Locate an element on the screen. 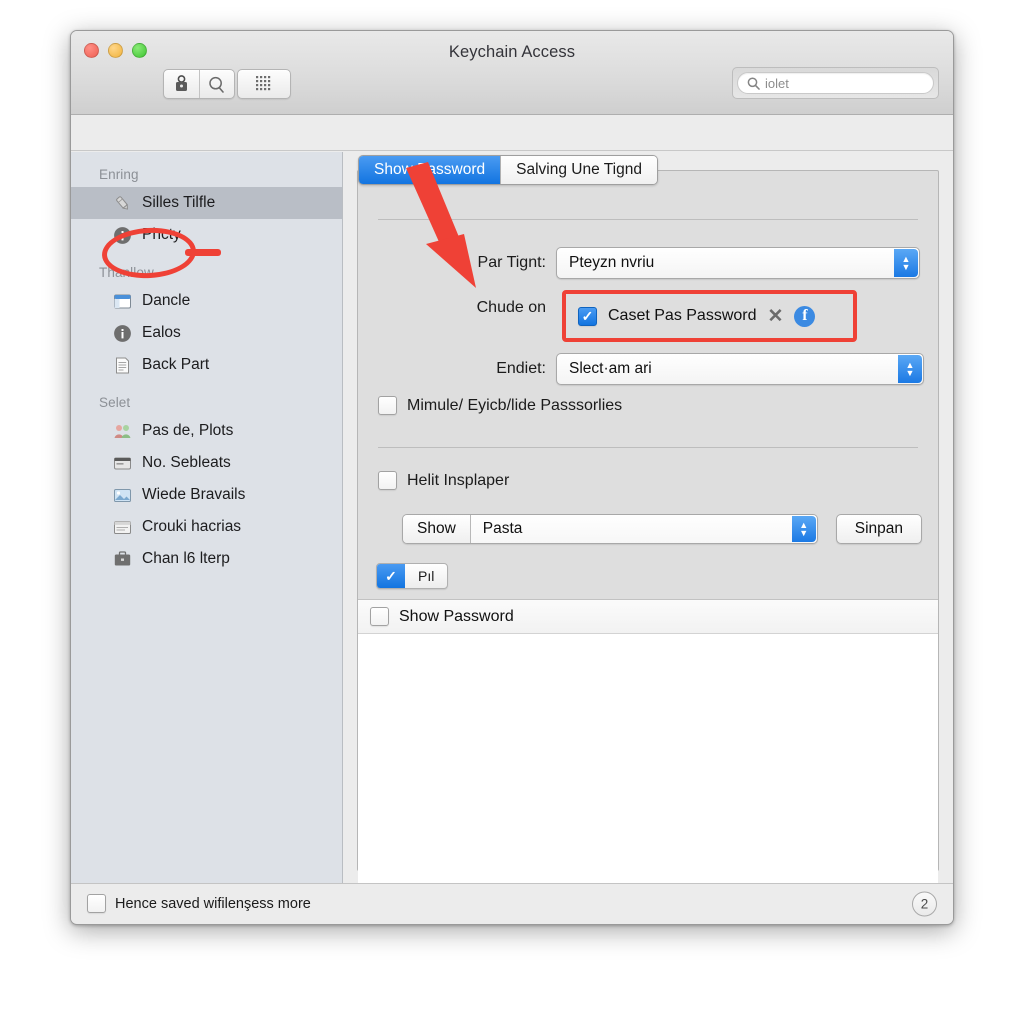 The height and width of the screenshot is (1024, 1024). sinpan-button: Sinpan is located at coordinates (878, 529).